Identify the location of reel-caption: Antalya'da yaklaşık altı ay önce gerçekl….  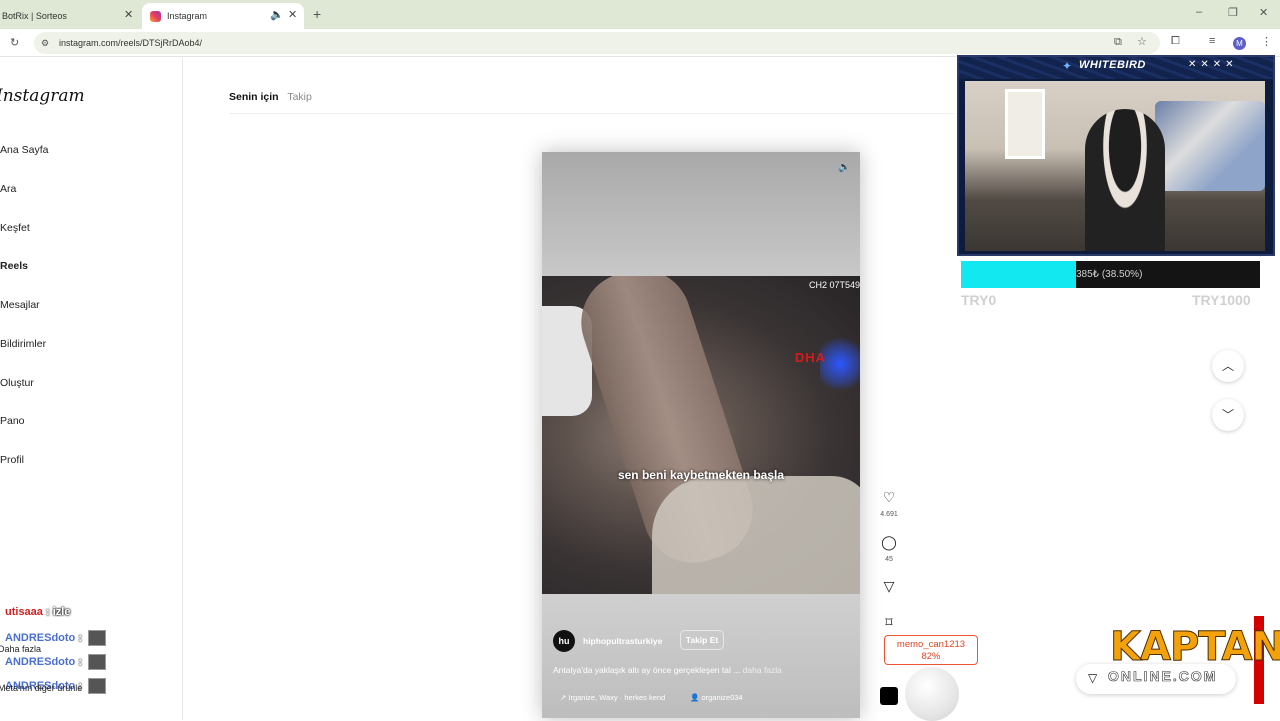
(667, 670).